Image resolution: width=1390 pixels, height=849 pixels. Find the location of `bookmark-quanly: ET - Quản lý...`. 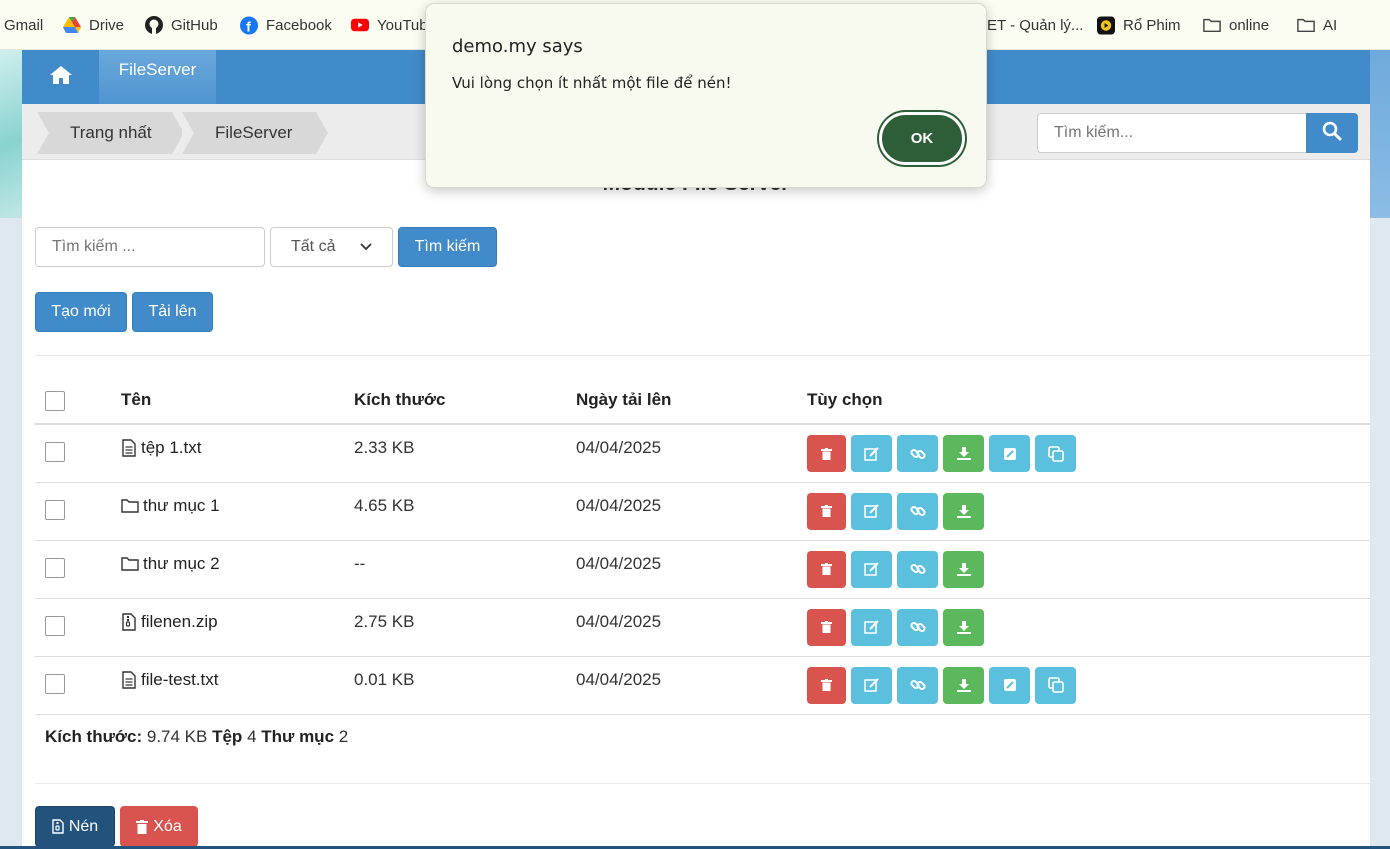

bookmark-quanly: ET - Quản lý... is located at coordinates (1035, 25).